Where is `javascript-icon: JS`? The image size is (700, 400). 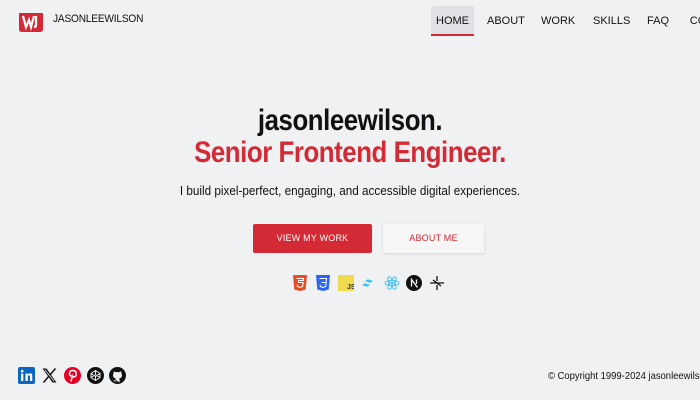 javascript-icon: JS is located at coordinates (346, 283).